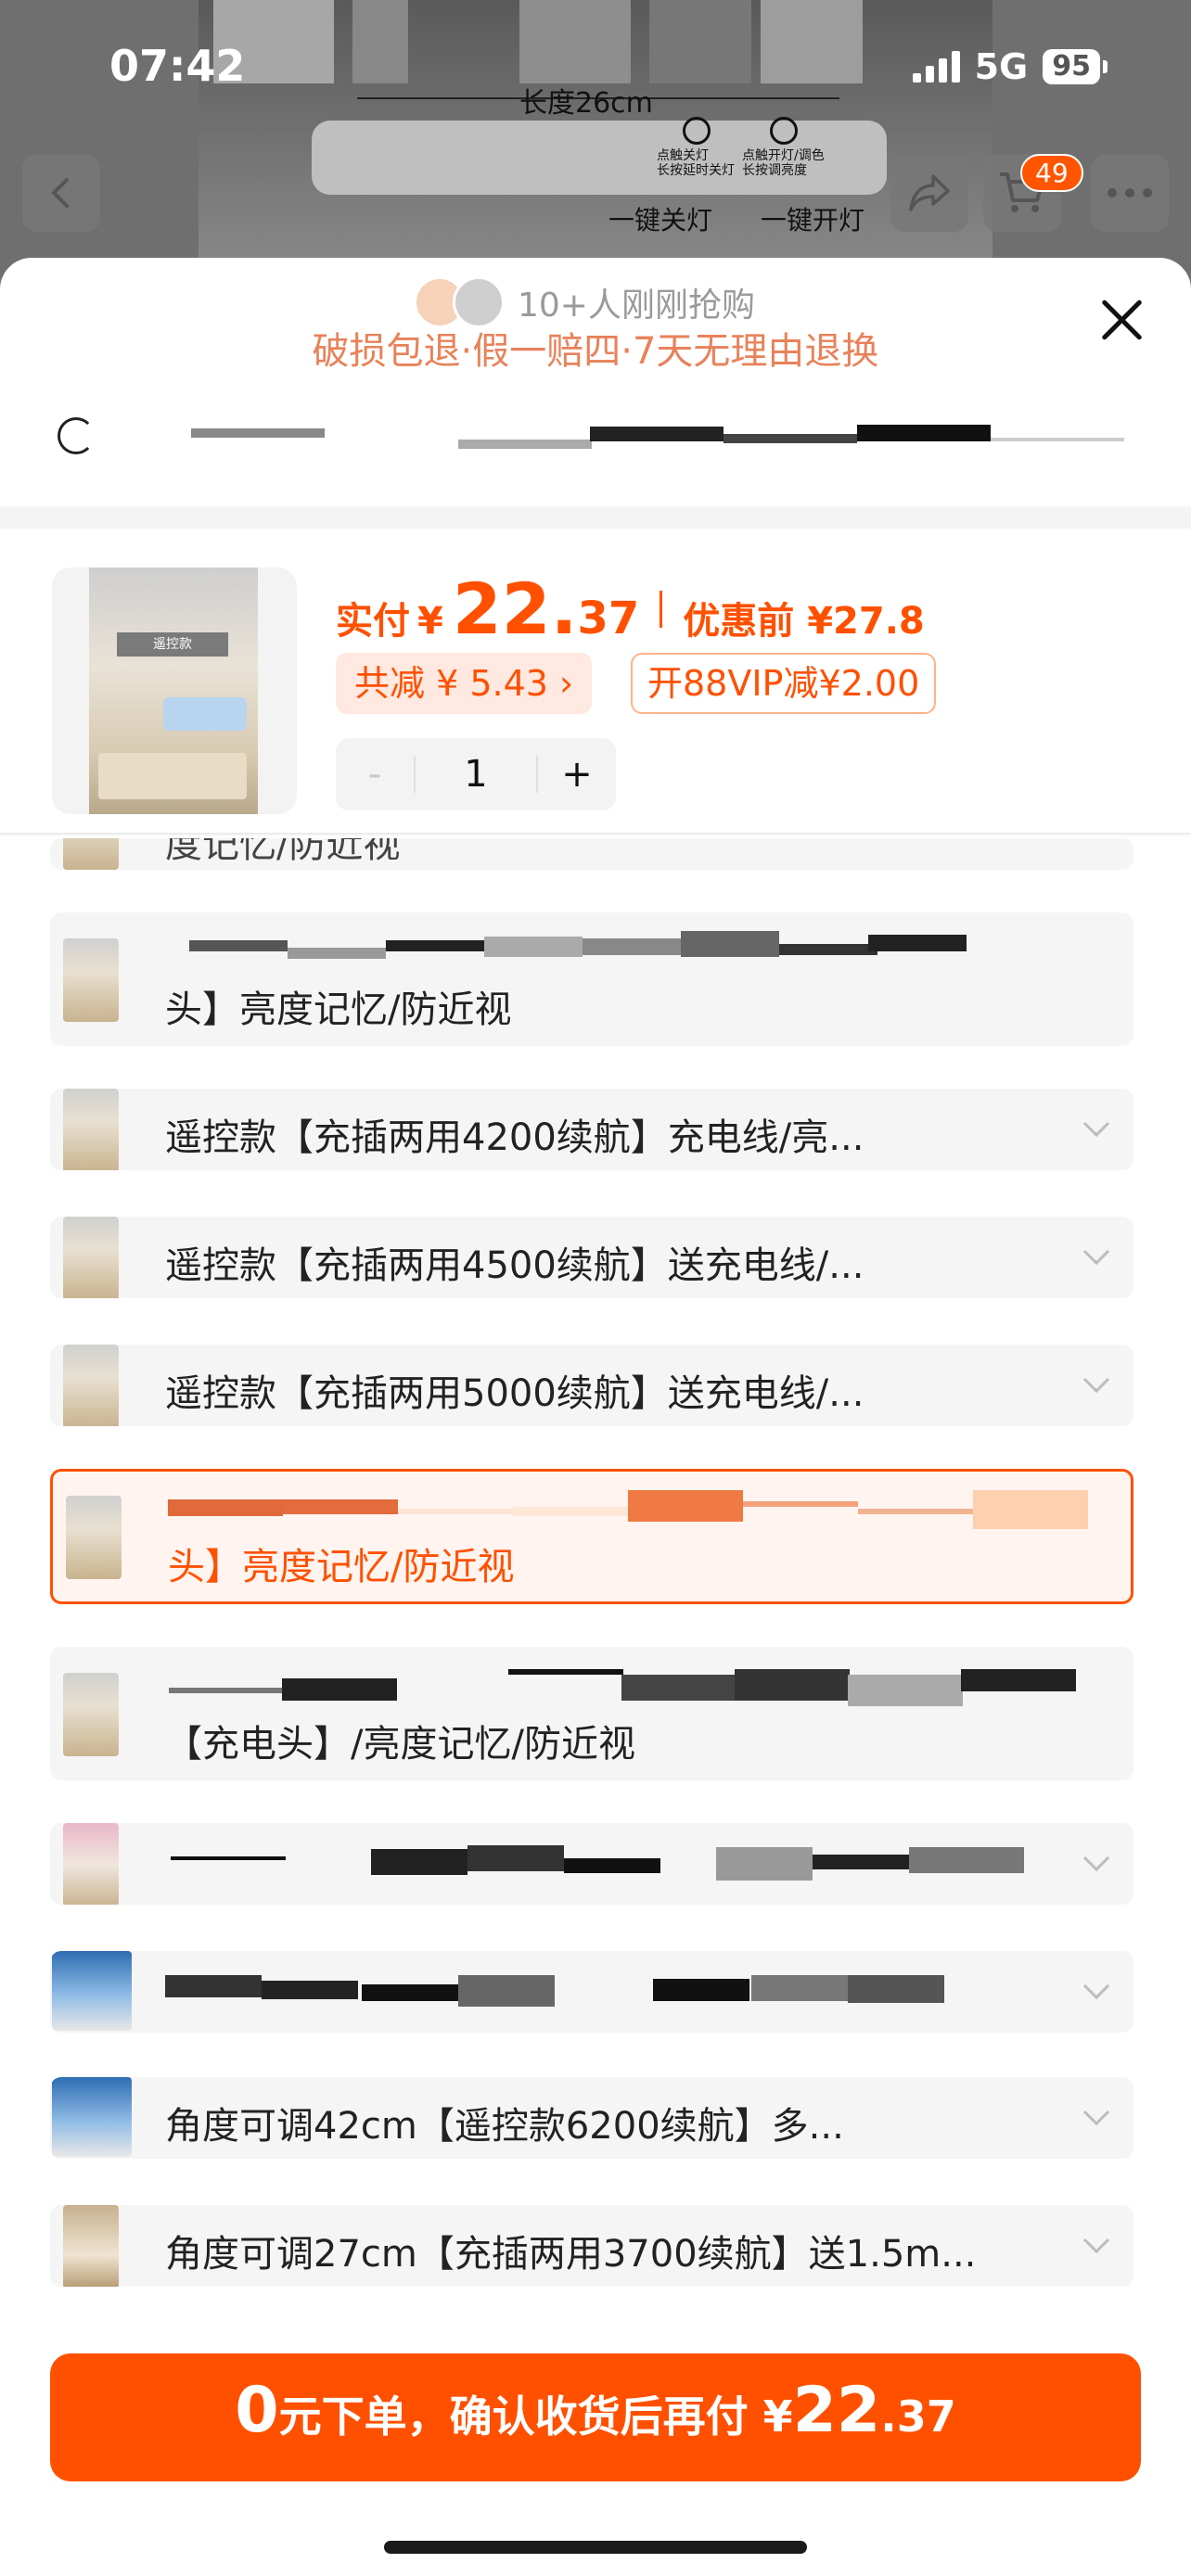 The image size is (1191, 2576). Describe the element at coordinates (775, 170) in the screenshot. I see `power-right-label-line: 长按调亮度` at that location.